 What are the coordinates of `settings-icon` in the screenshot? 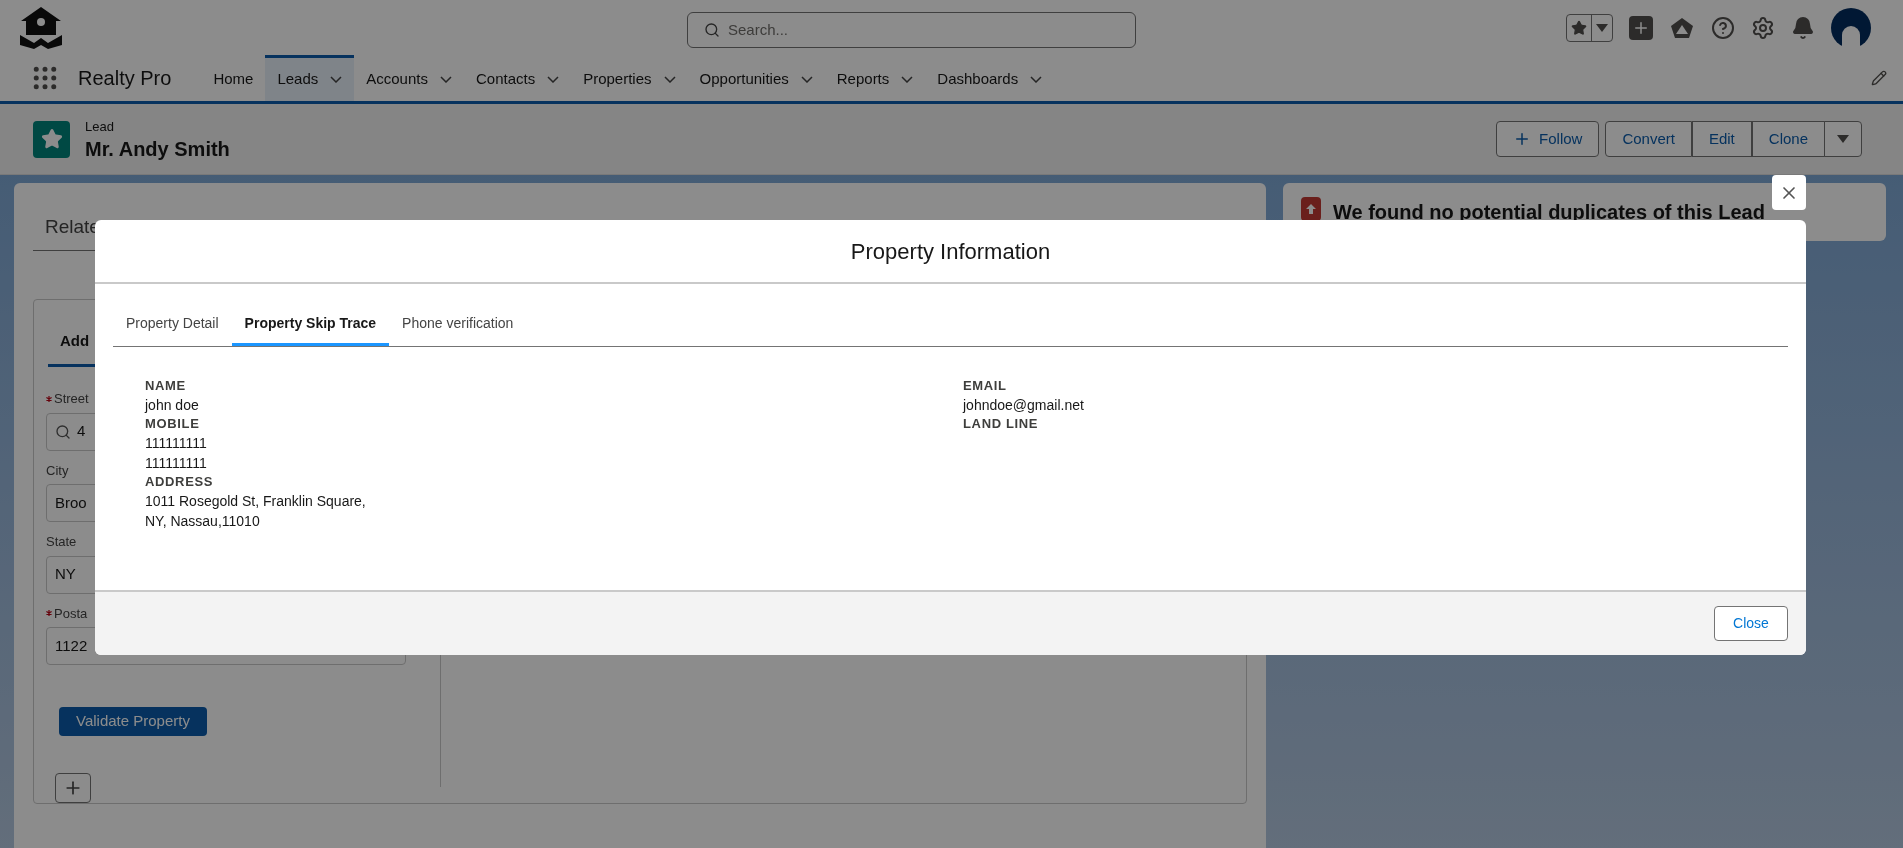 It's located at (1763, 27).